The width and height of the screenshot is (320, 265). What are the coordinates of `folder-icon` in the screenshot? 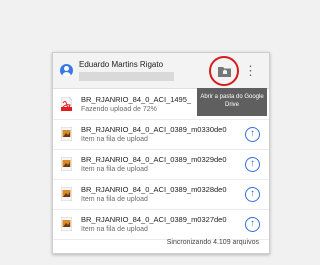 It's located at (224, 72).